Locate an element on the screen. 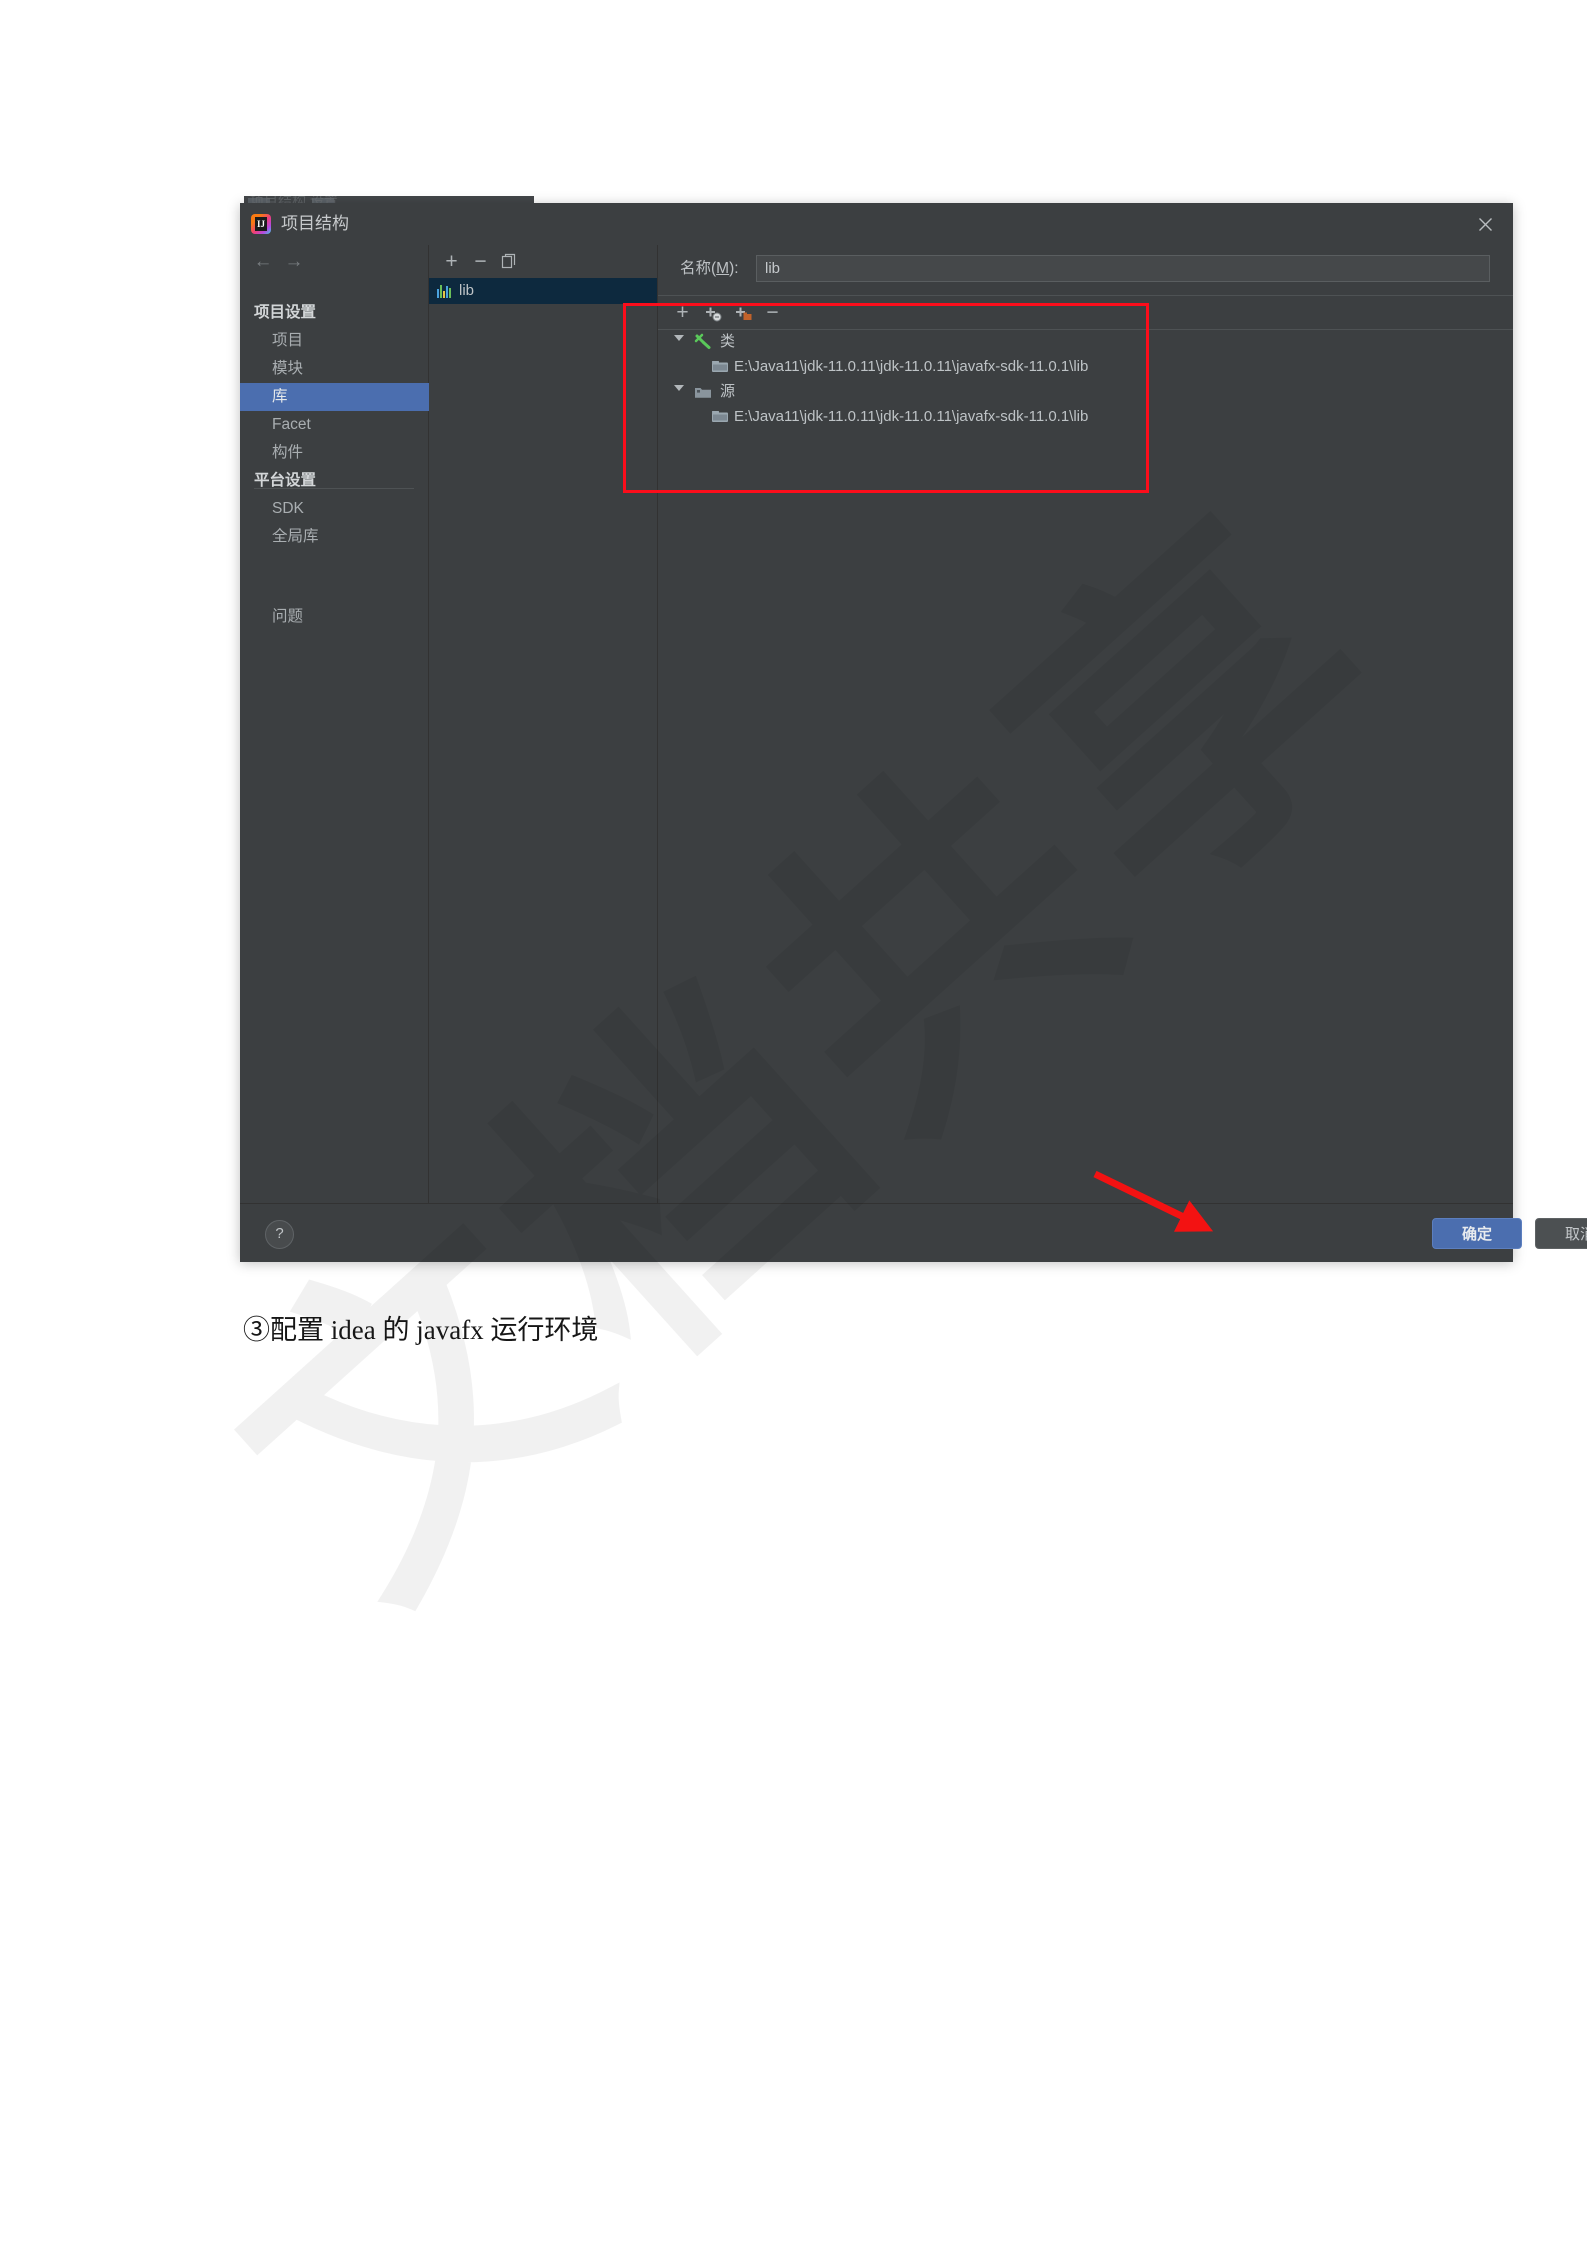 The height and width of the screenshot is (2245, 1587). tree-node-label: 类 is located at coordinates (728, 341).